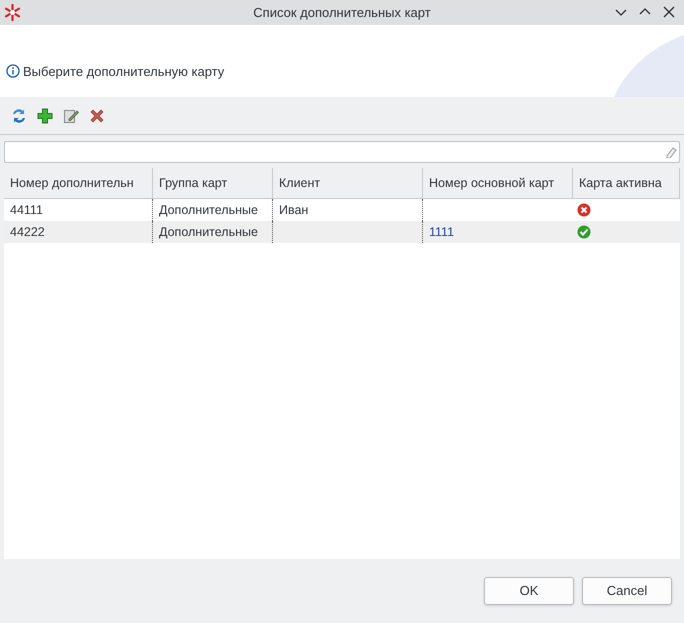 The height and width of the screenshot is (623, 684). I want to click on refresh-icon, so click(19, 115).